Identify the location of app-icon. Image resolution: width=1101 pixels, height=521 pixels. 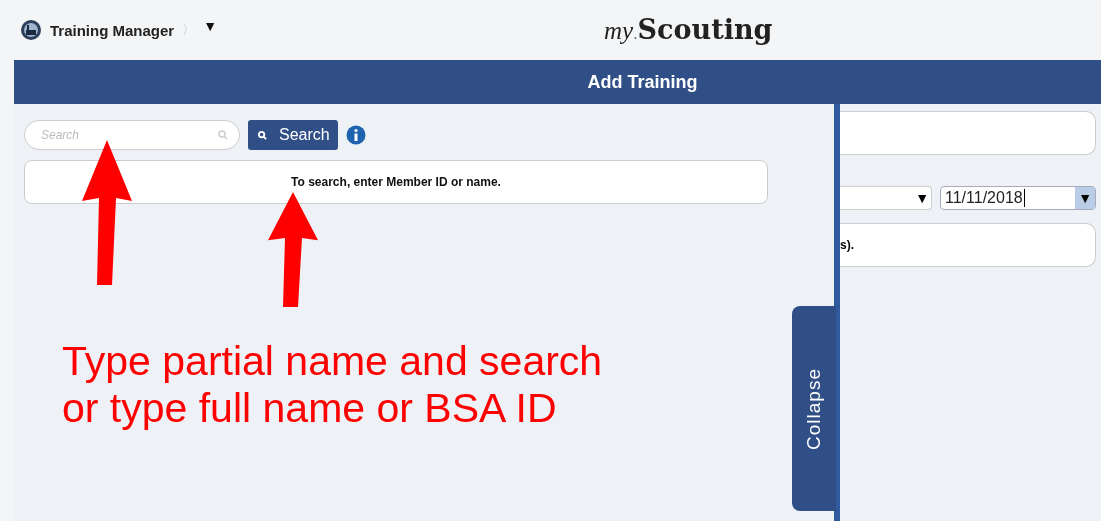
(31, 30).